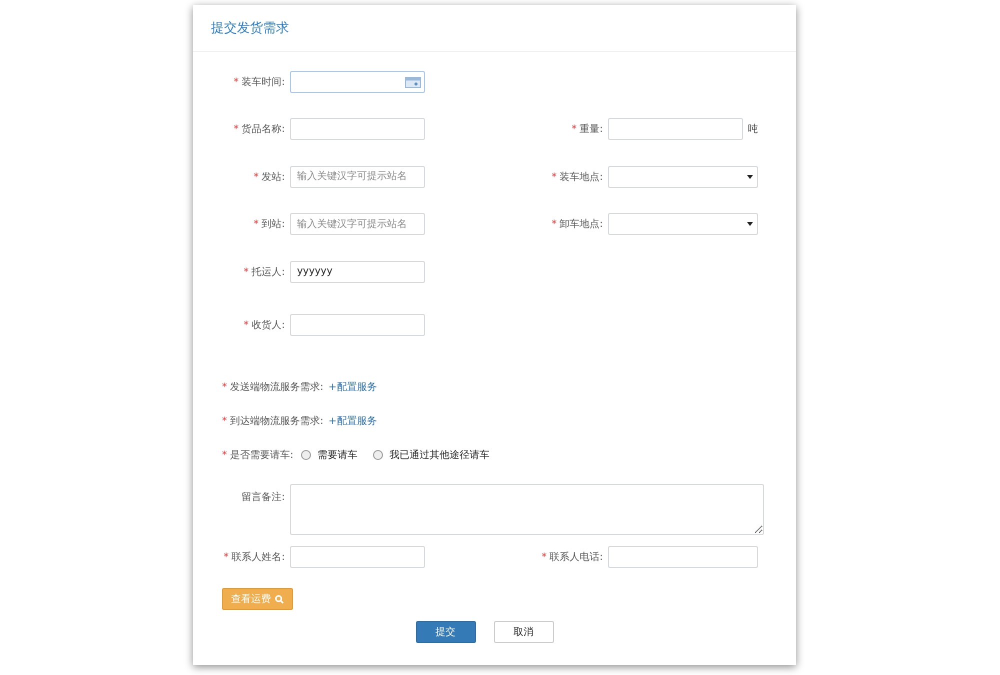 This screenshot has width=1000, height=675. What do you see at coordinates (253, 557) in the screenshot?
I see `field-label: * 联系人姓名:` at bounding box center [253, 557].